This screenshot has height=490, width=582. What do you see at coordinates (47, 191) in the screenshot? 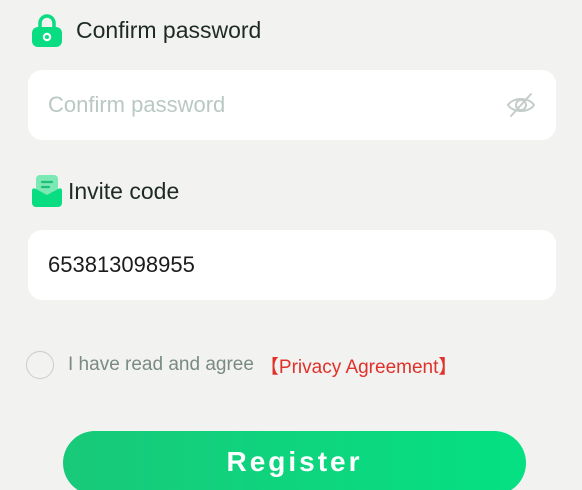
I see `invite-icon` at bounding box center [47, 191].